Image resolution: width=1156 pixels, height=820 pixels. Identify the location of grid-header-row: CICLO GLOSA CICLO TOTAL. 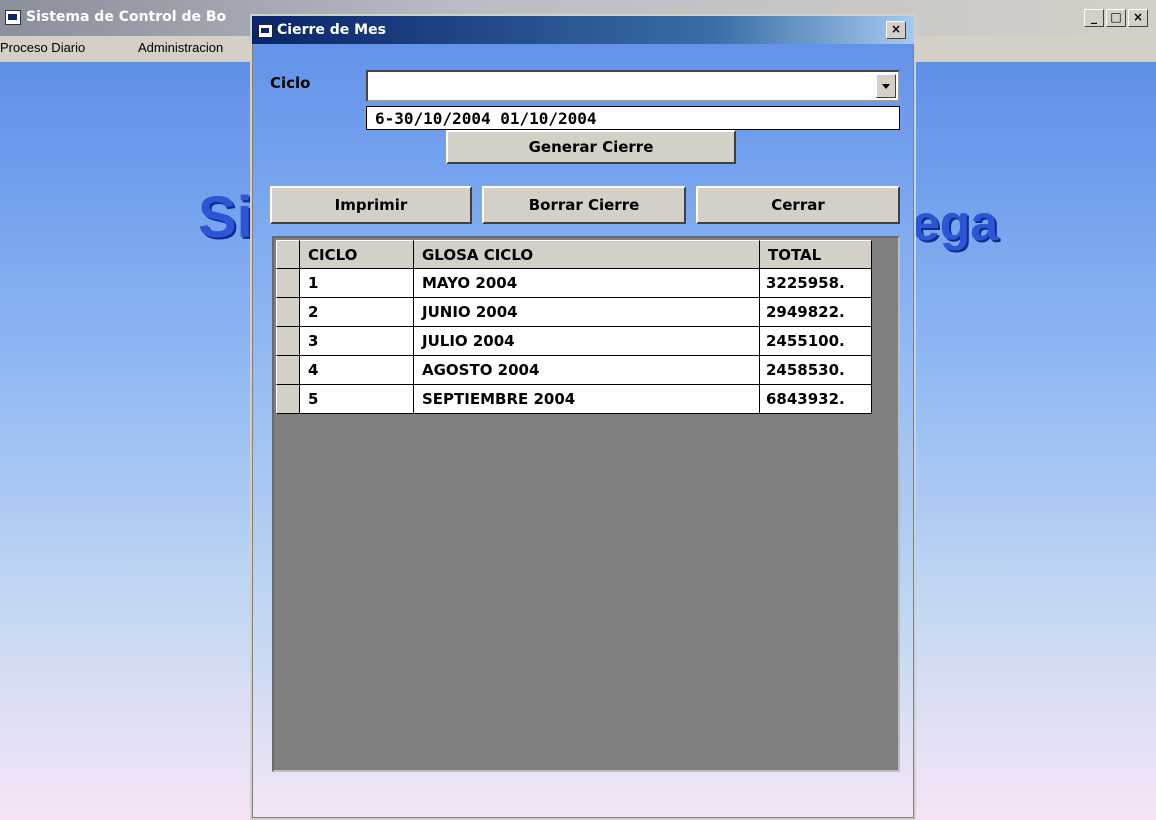
(574, 254).